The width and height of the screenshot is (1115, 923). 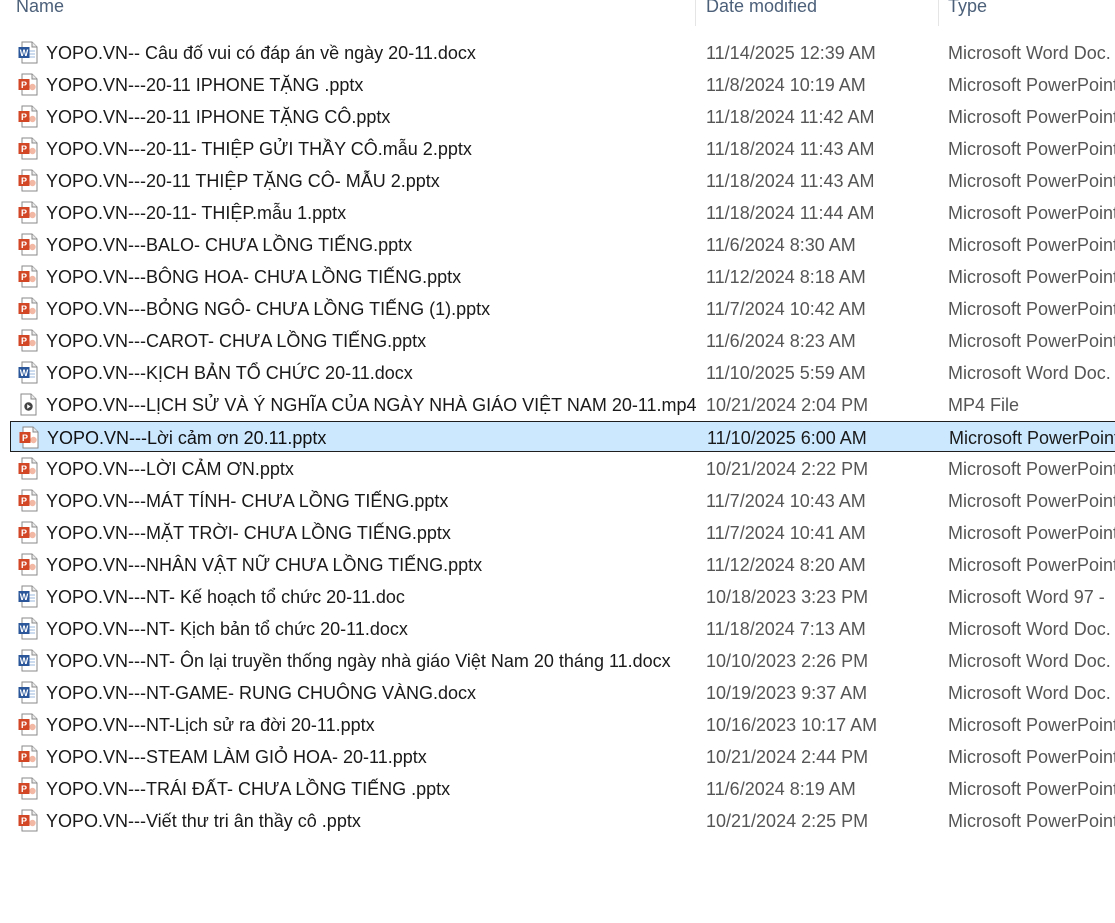 I want to click on file-name: YOPO.VN---BÔNG HOA- CHƯA LỒNG TIẾNG.pptx, so click(x=254, y=277).